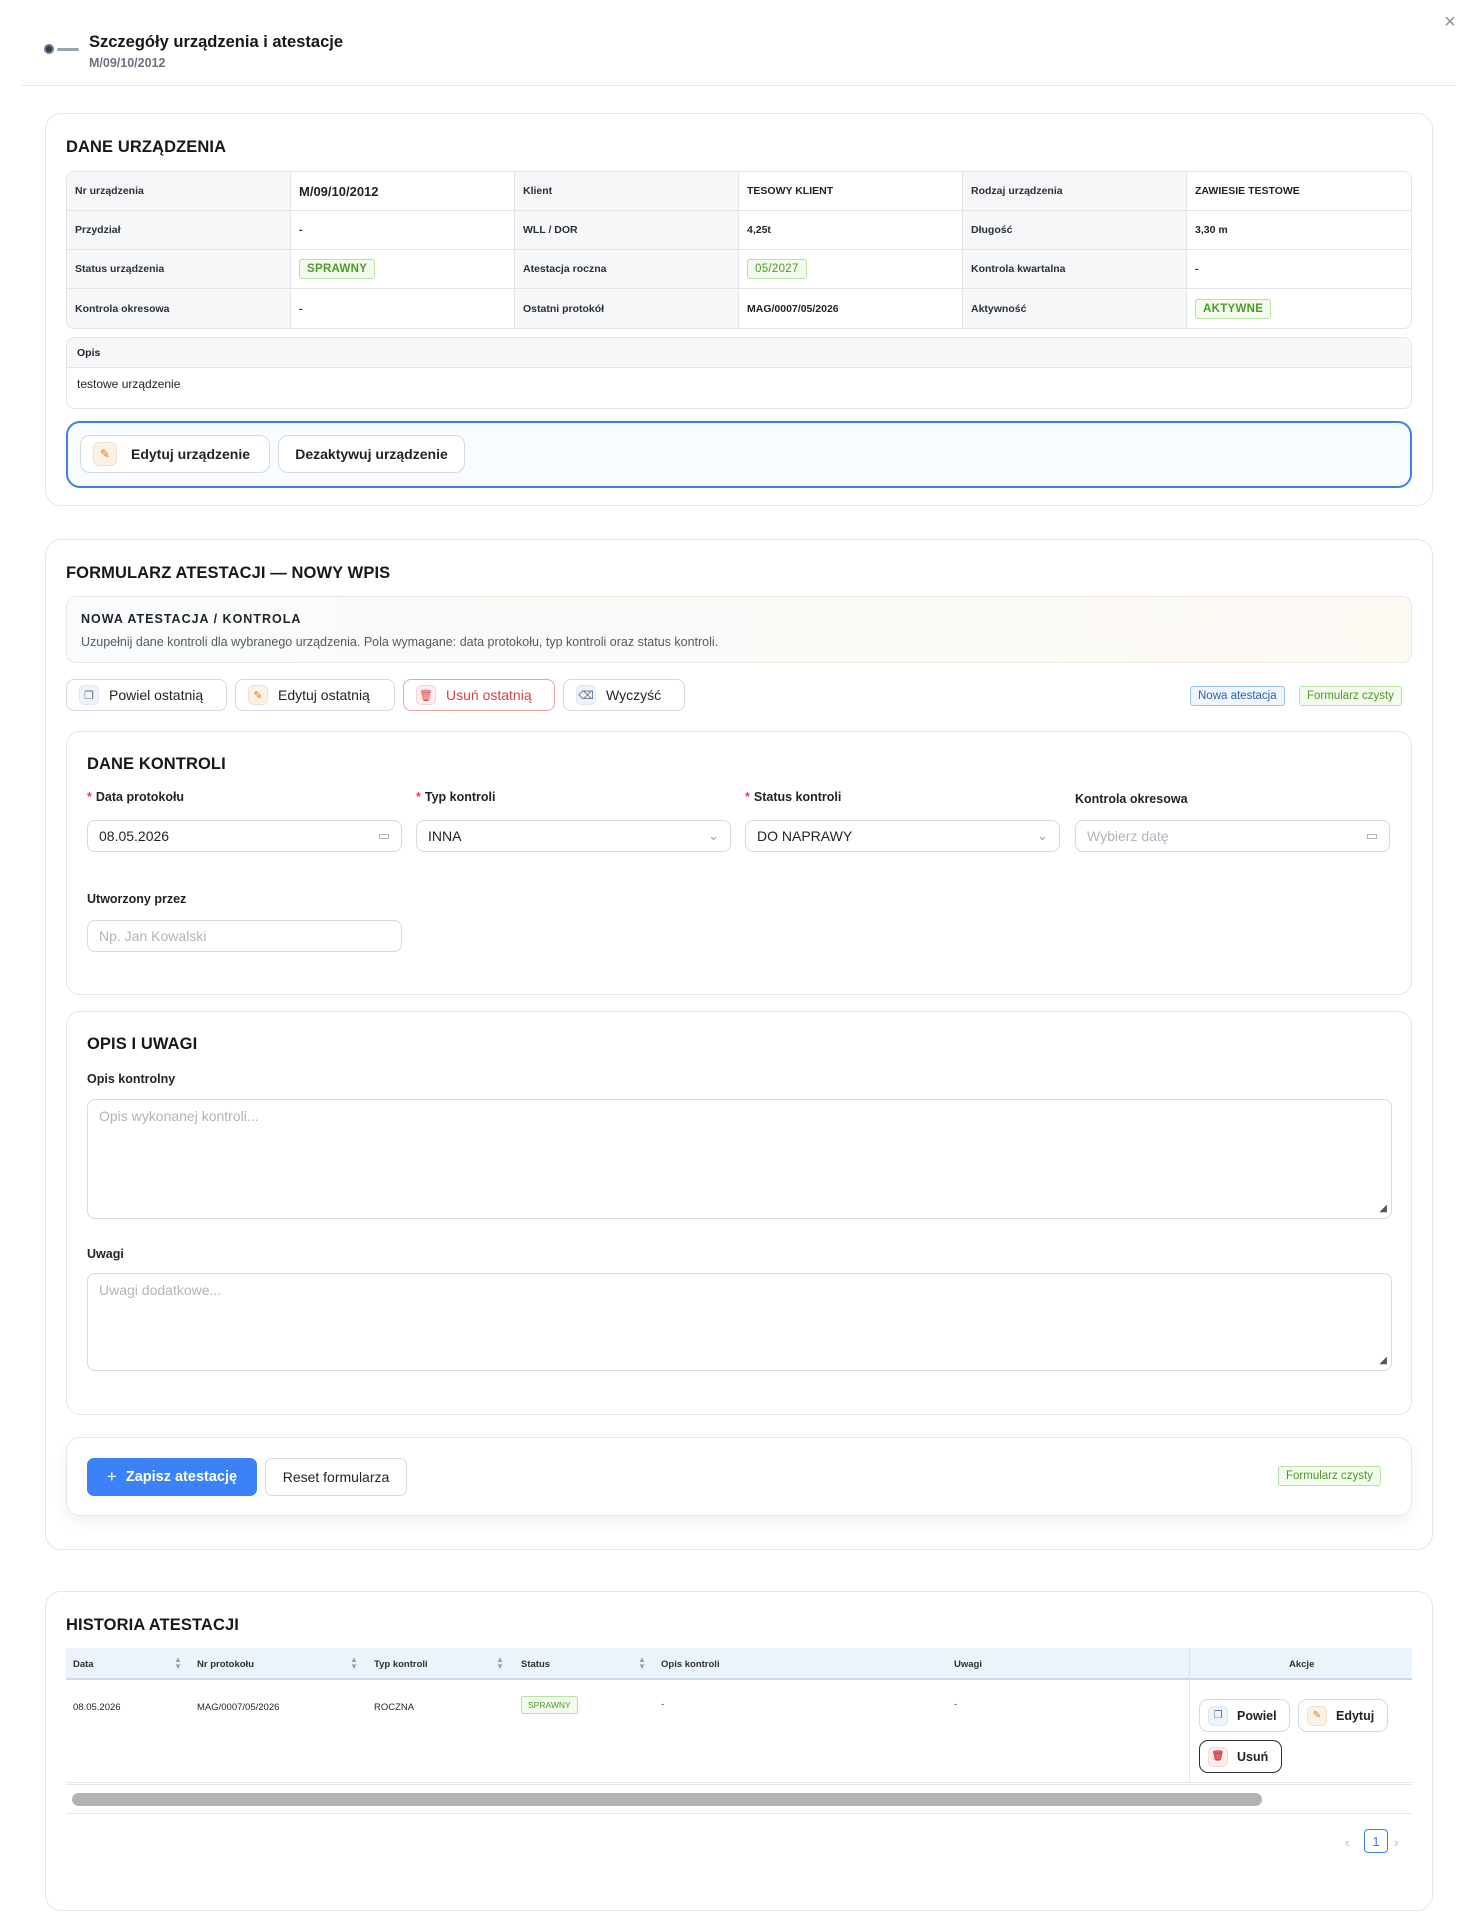  Describe the element at coordinates (153, 936) in the screenshot. I see `created-by-placeholder: Np. Jan Kowalski` at that location.